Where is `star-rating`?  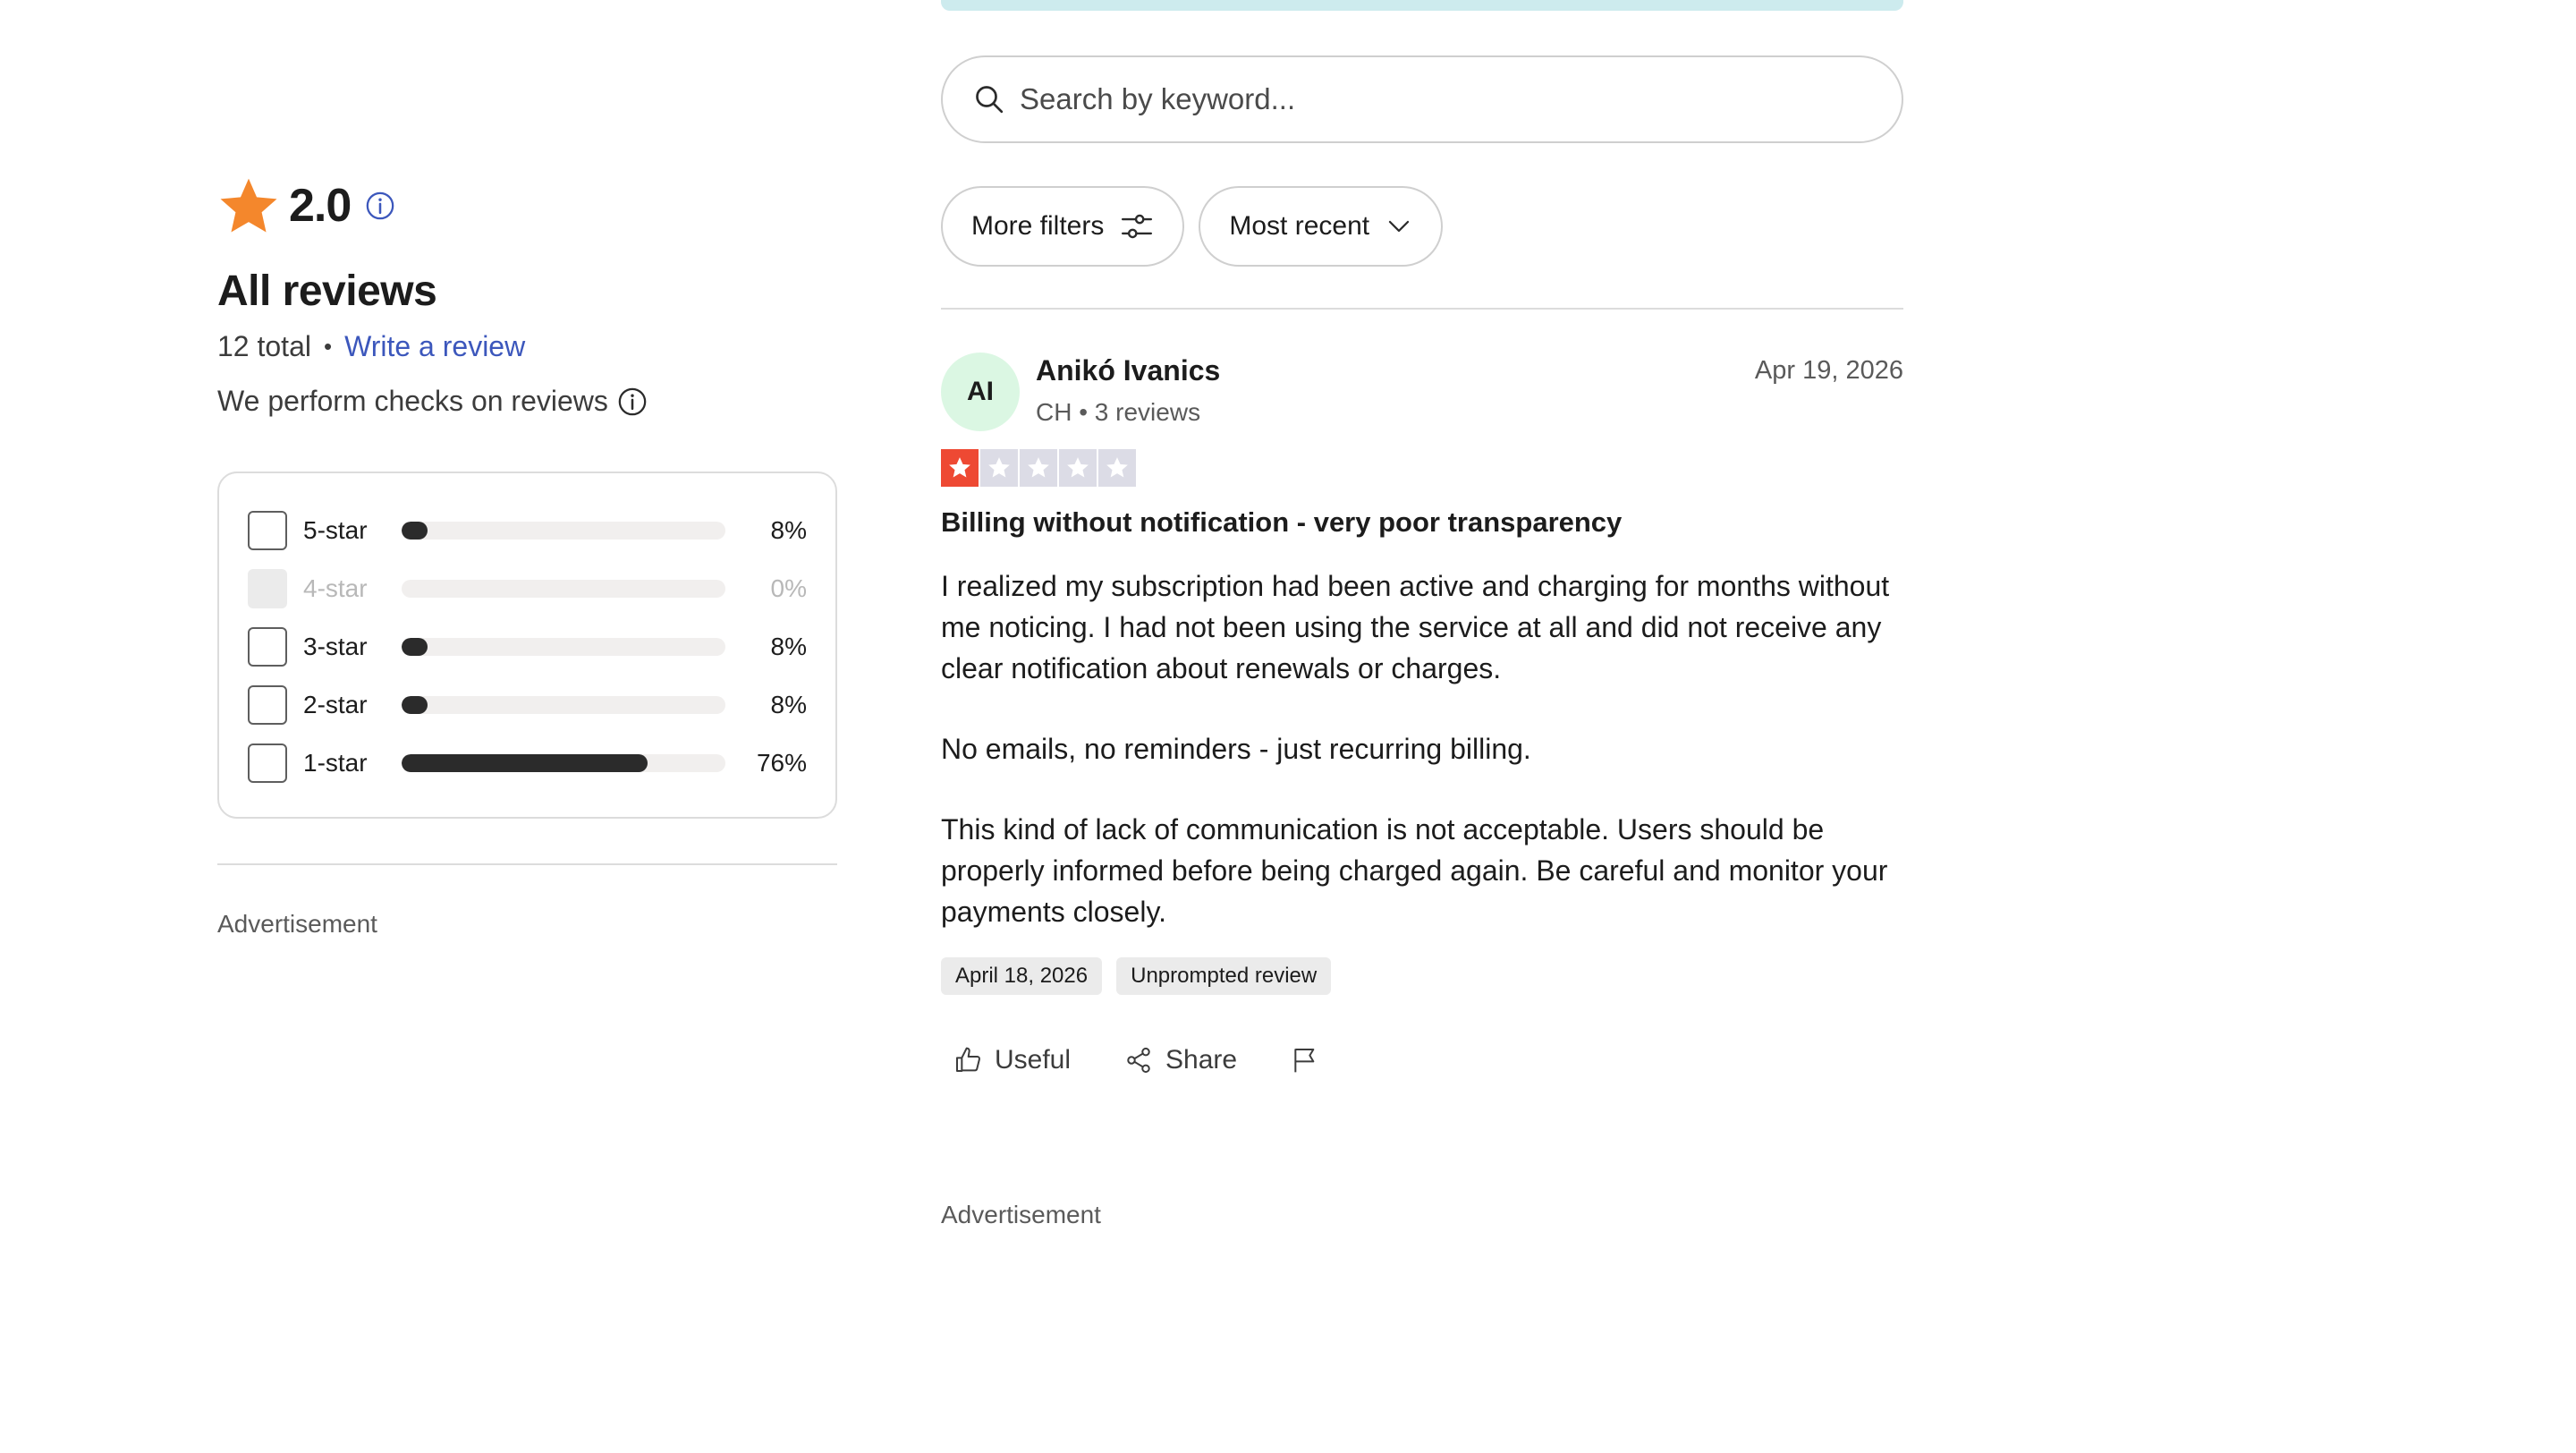 star-rating is located at coordinates (1422, 468).